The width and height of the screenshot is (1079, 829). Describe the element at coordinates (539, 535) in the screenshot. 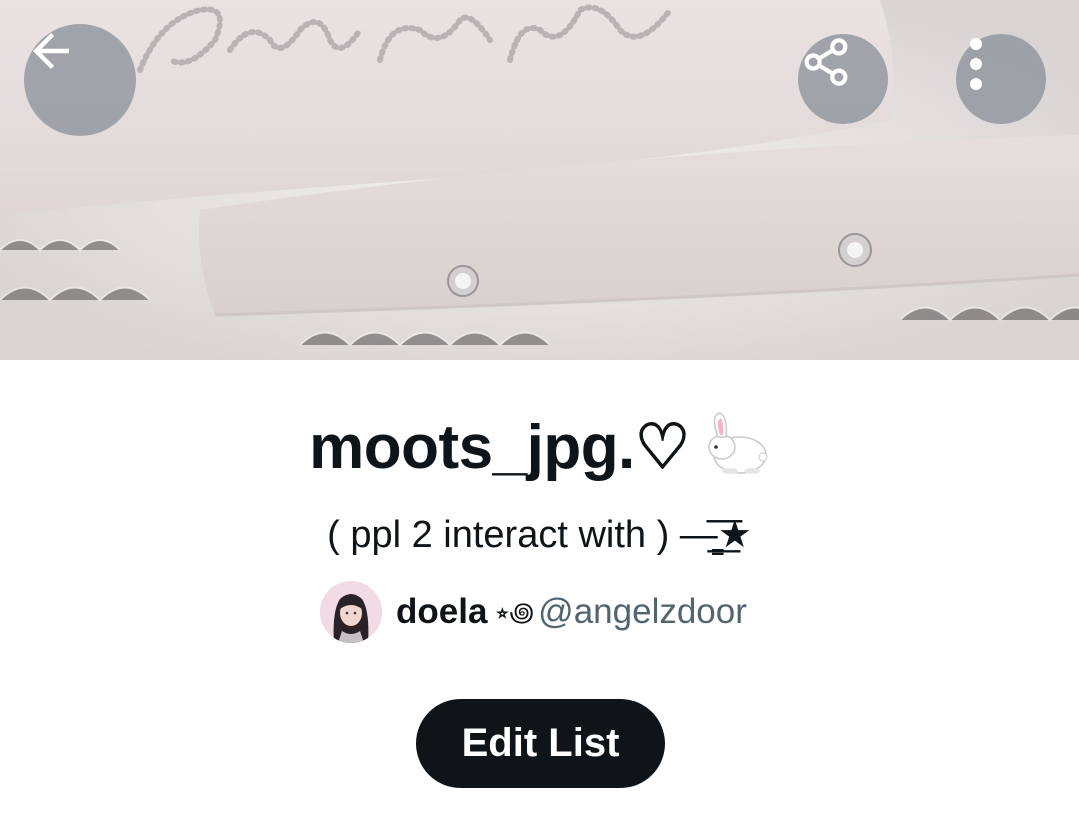

I see `list-description: ( ppl 2 interact with ) —̳͟͞͞★` at that location.